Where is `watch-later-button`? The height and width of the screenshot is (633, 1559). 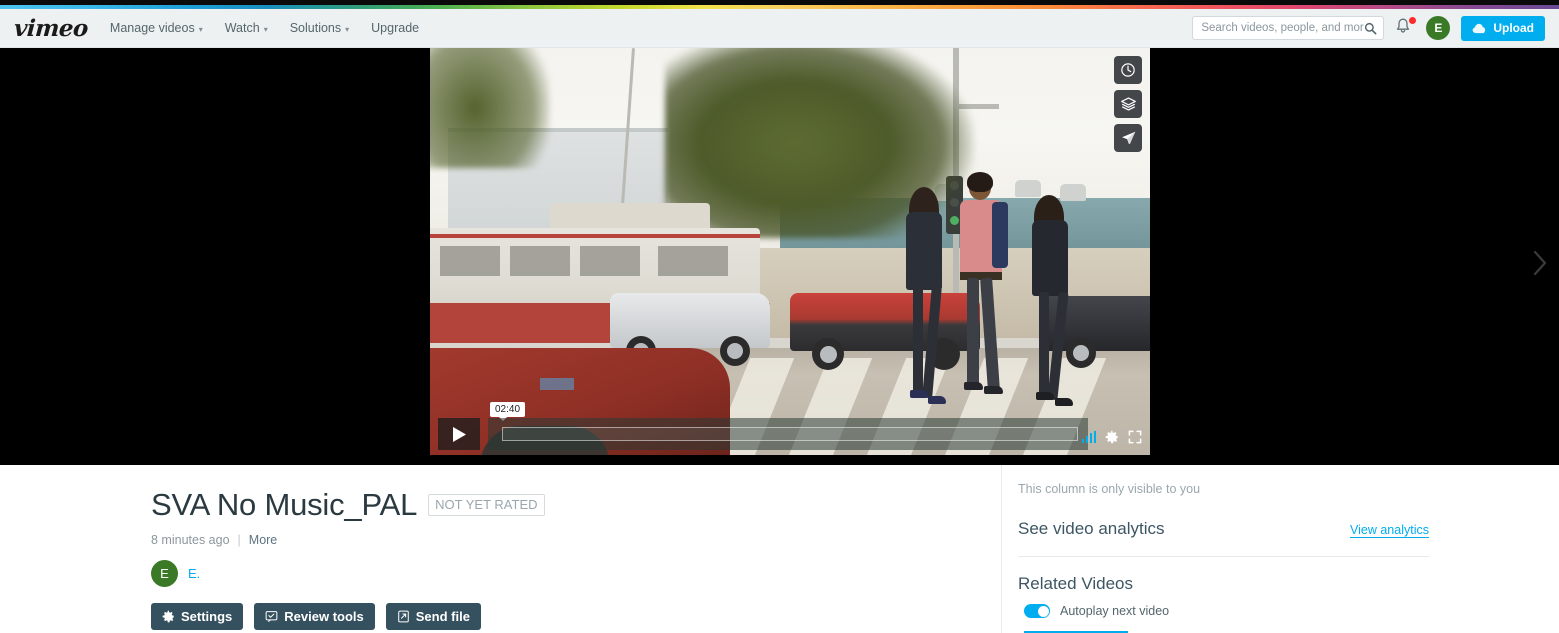
watch-later-button is located at coordinates (1128, 70).